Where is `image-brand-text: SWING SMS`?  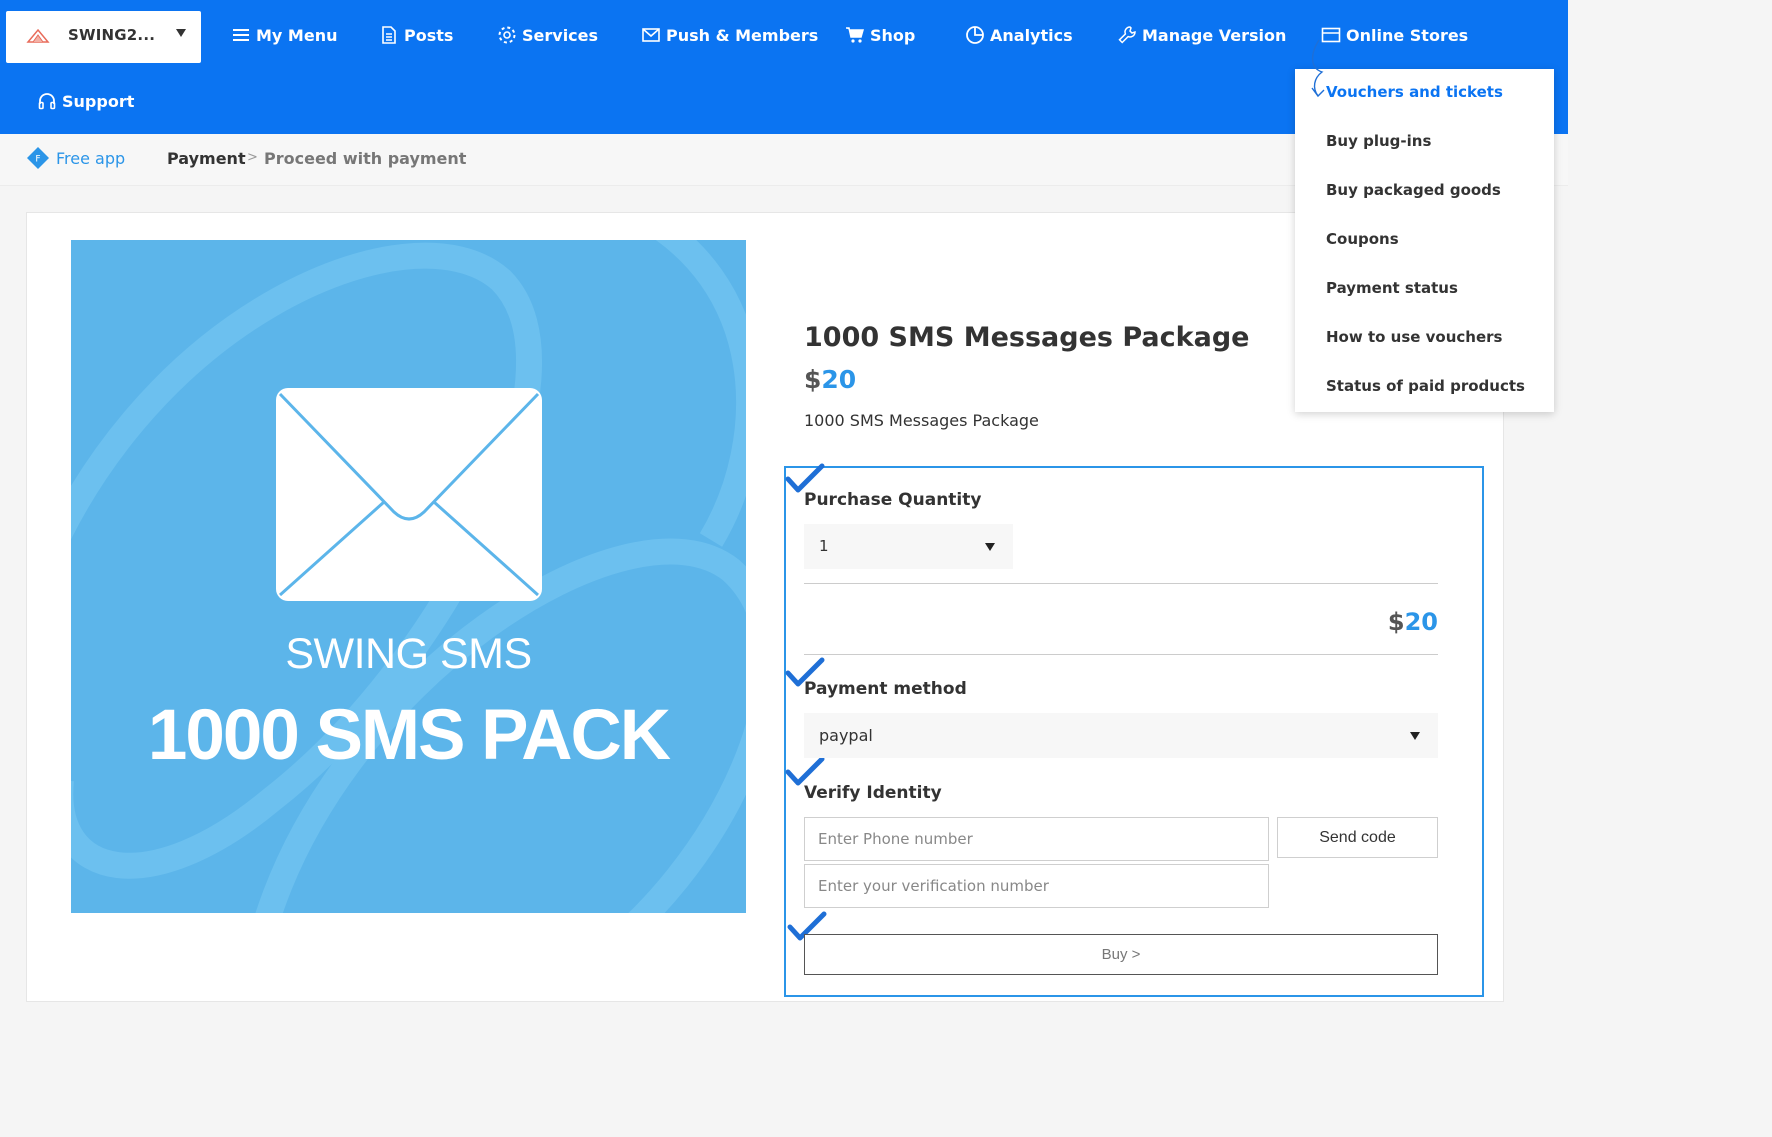 image-brand-text: SWING SMS is located at coordinates (408, 654).